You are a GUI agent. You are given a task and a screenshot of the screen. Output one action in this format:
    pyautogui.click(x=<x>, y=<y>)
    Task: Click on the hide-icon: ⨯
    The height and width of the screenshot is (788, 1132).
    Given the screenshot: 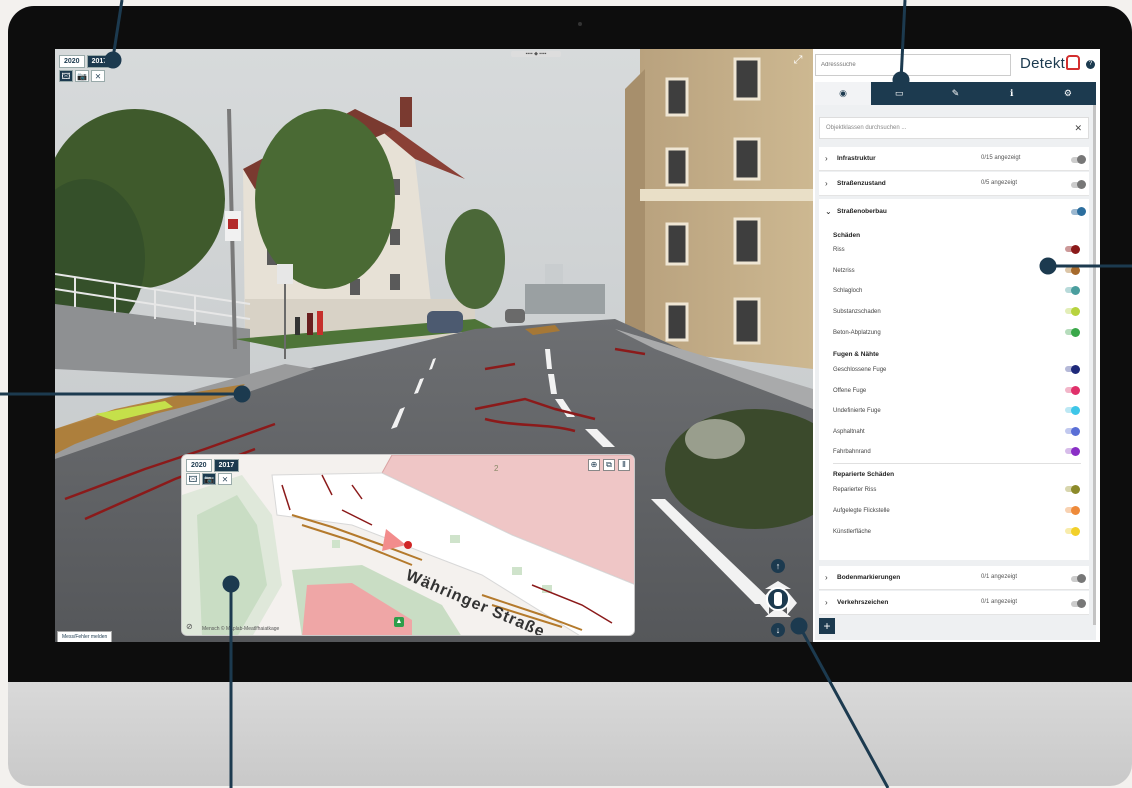 What is the action you would take?
    pyautogui.click(x=98, y=76)
    